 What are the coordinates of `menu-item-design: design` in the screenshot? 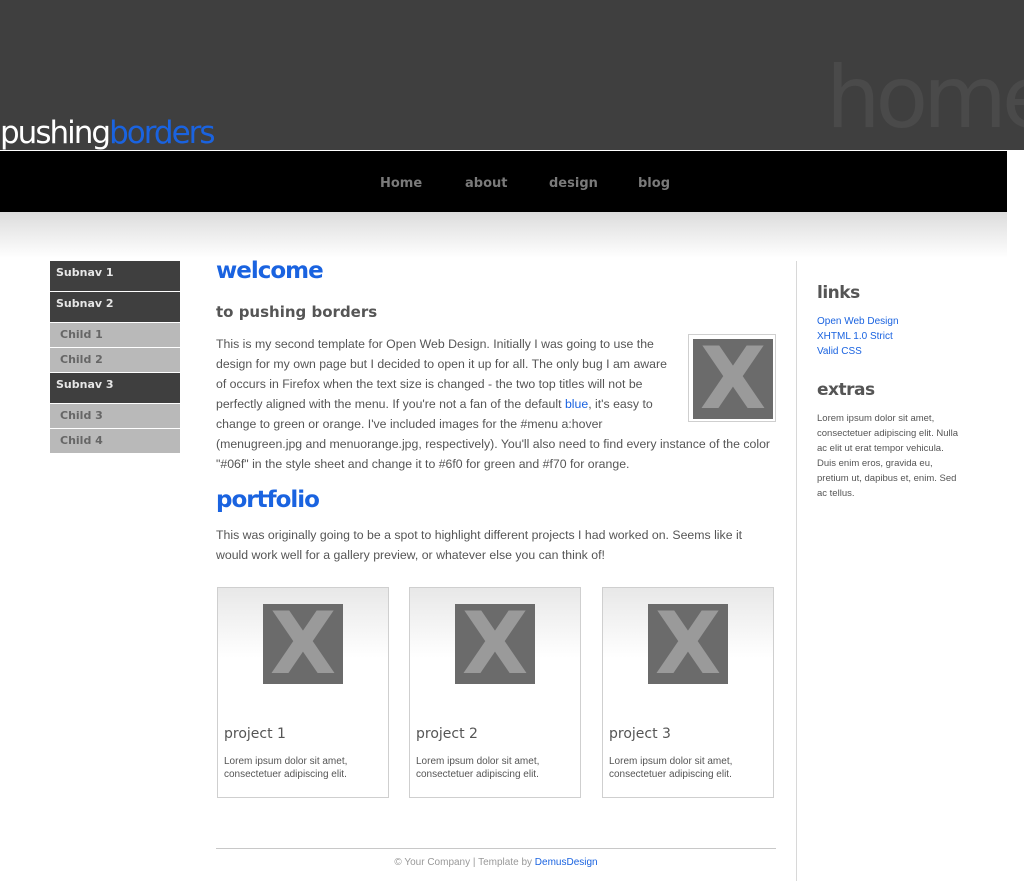 It's located at (573, 183).